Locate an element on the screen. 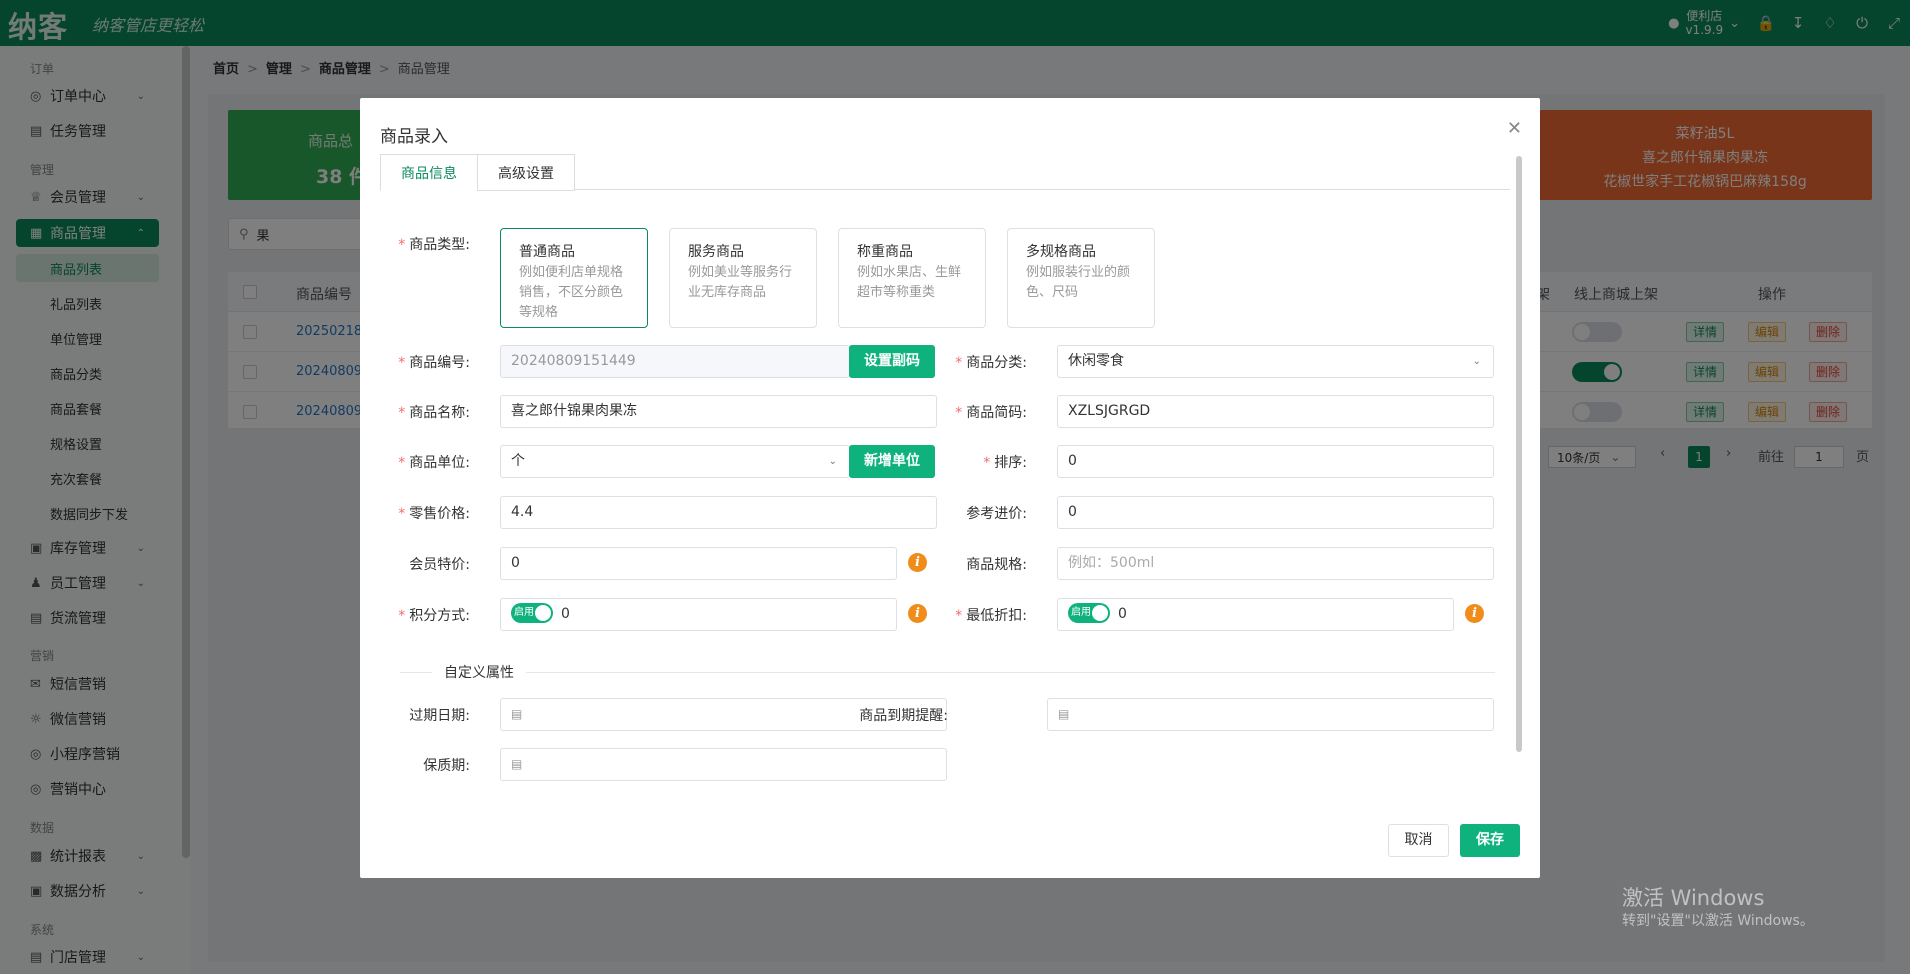 The height and width of the screenshot is (974, 1910). custom-section-title: 自定义属性 is located at coordinates (479, 672).